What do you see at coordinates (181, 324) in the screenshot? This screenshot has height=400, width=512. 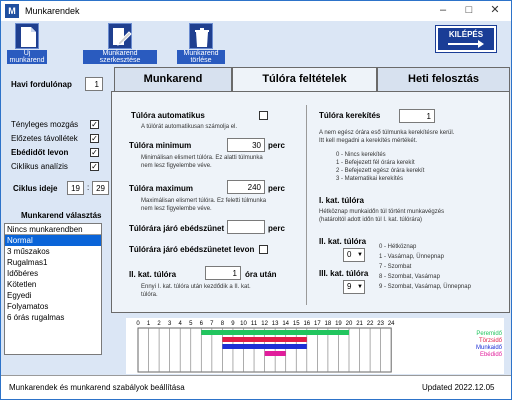 I see `hour-tick-label: 4` at bounding box center [181, 324].